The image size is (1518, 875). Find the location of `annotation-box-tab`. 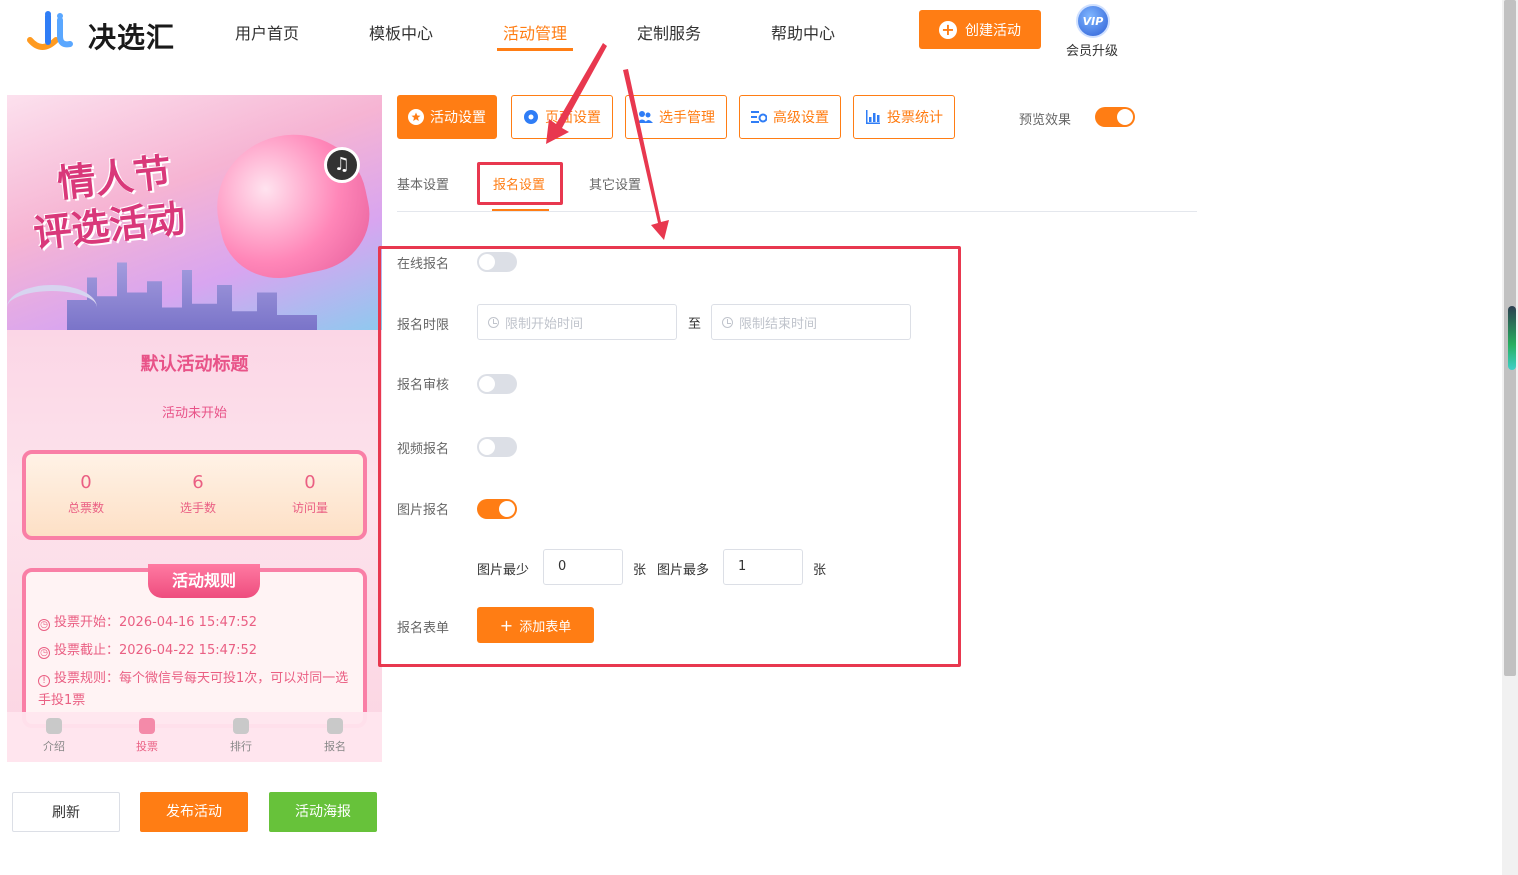

annotation-box-tab is located at coordinates (520, 183).